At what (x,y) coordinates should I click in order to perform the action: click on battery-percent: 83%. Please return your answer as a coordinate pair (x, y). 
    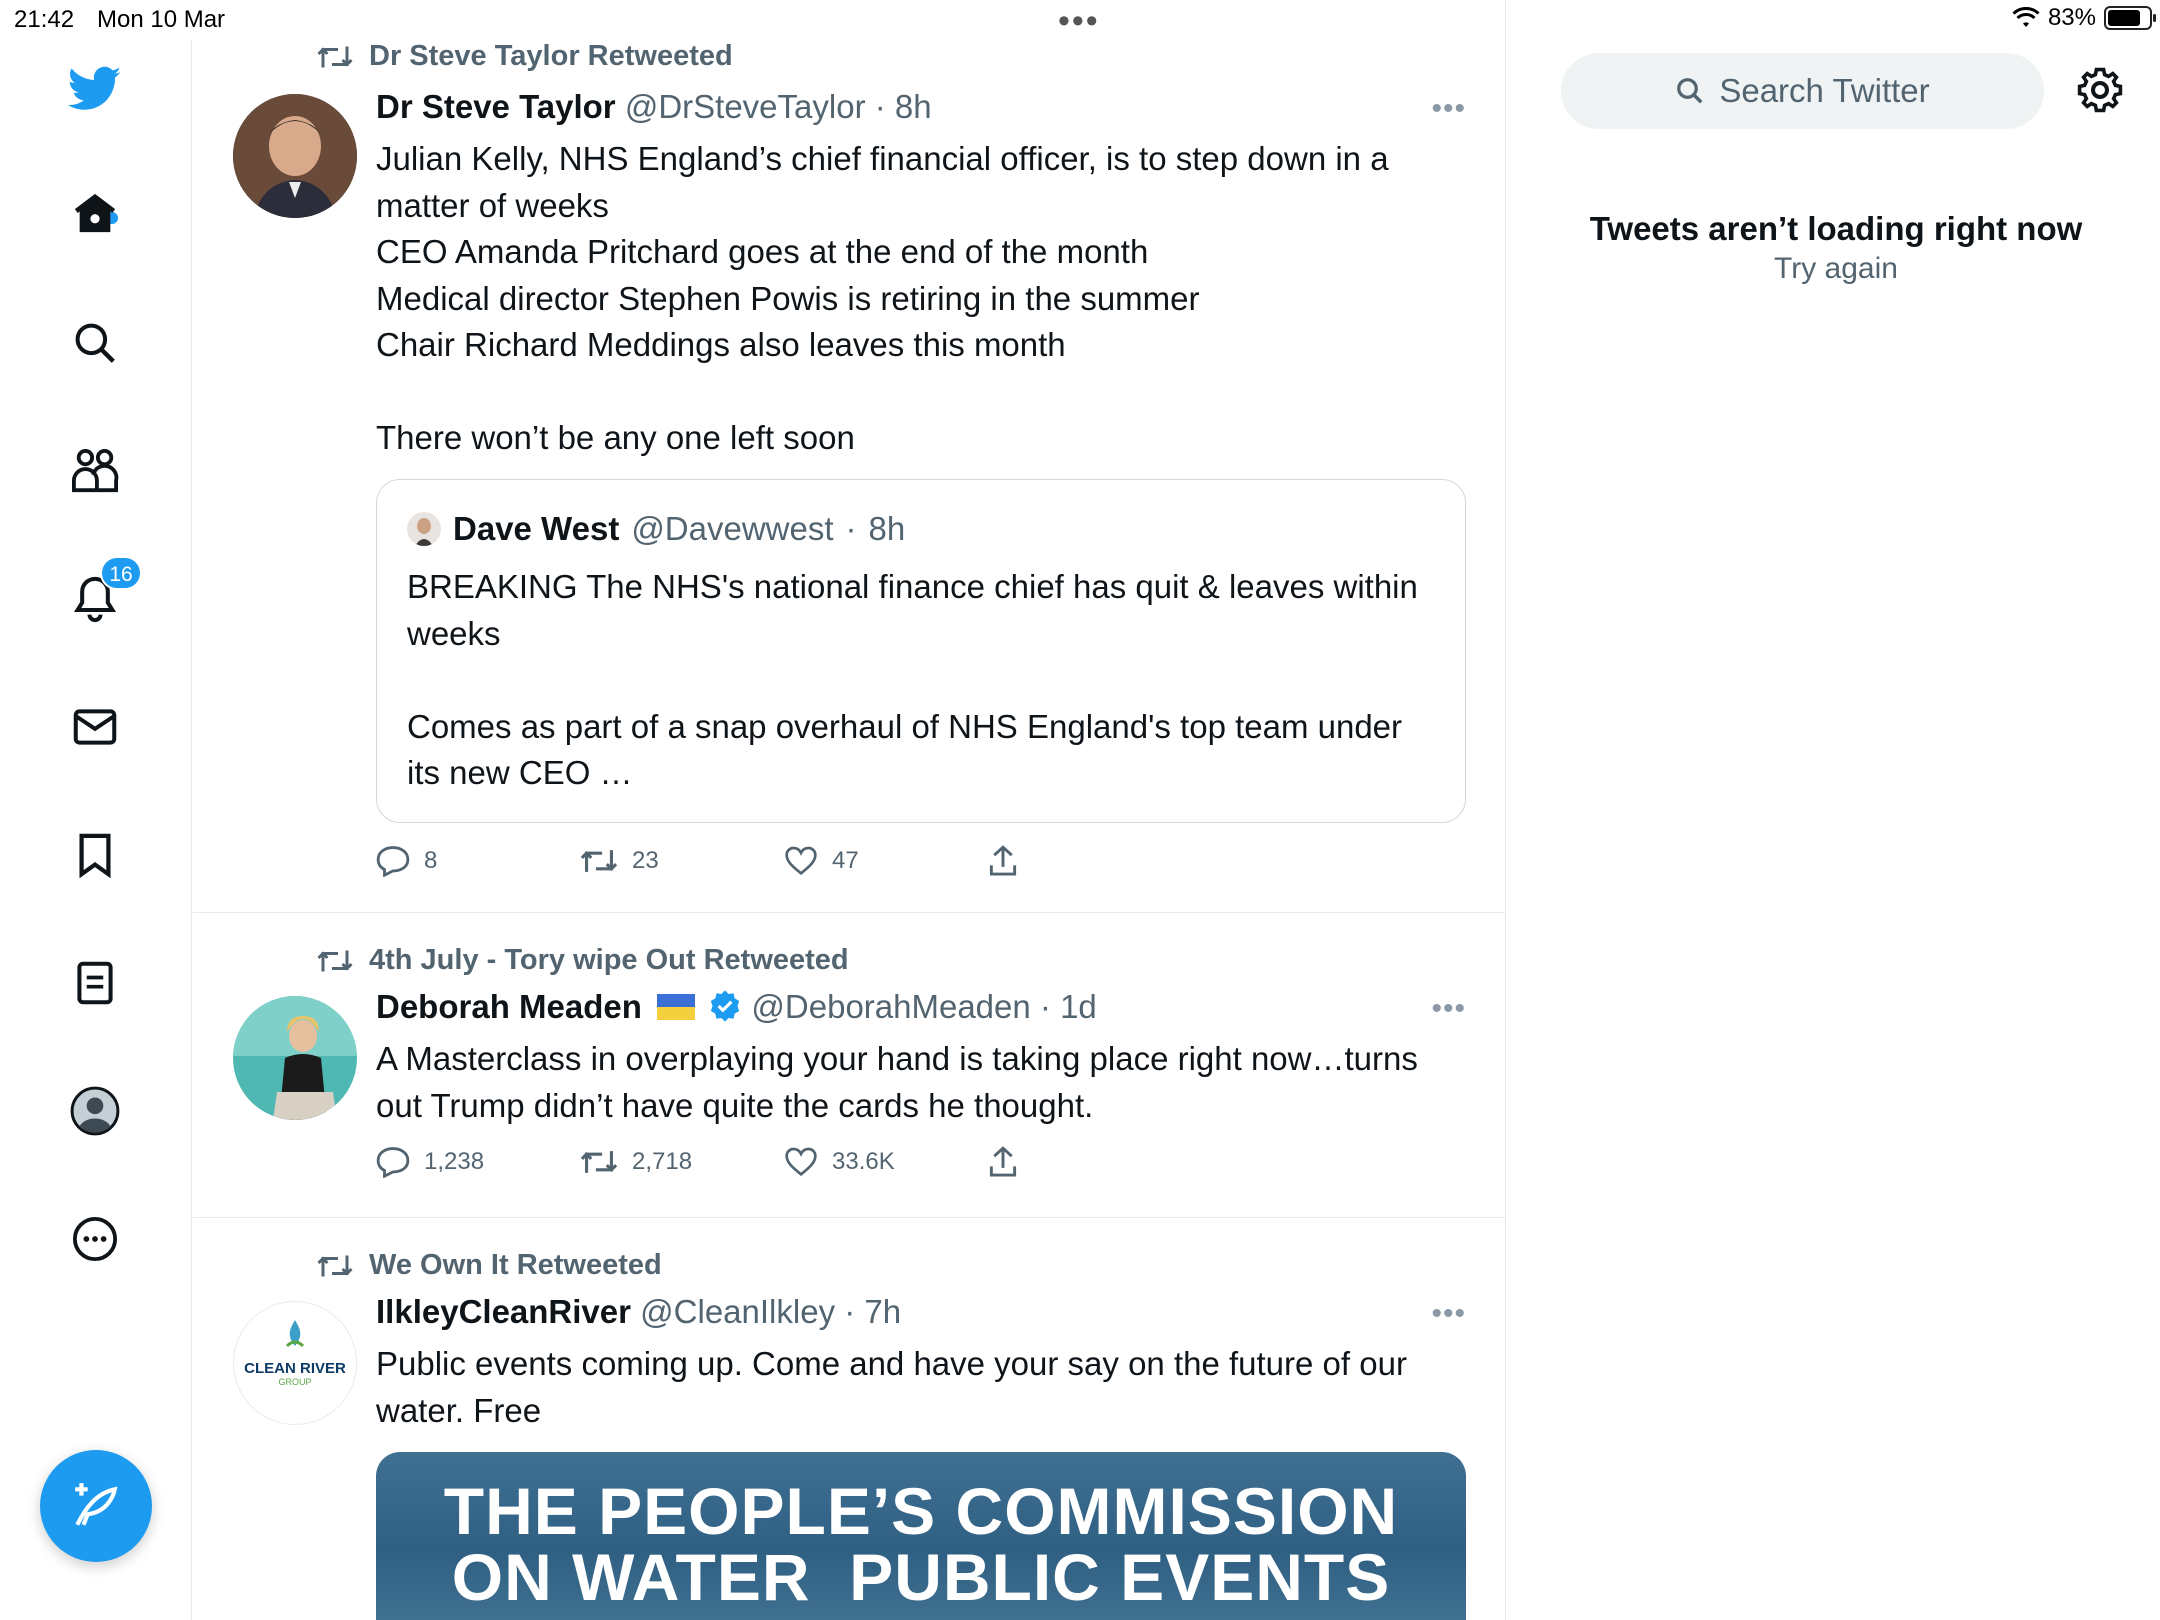
    Looking at the image, I should click on (2071, 17).